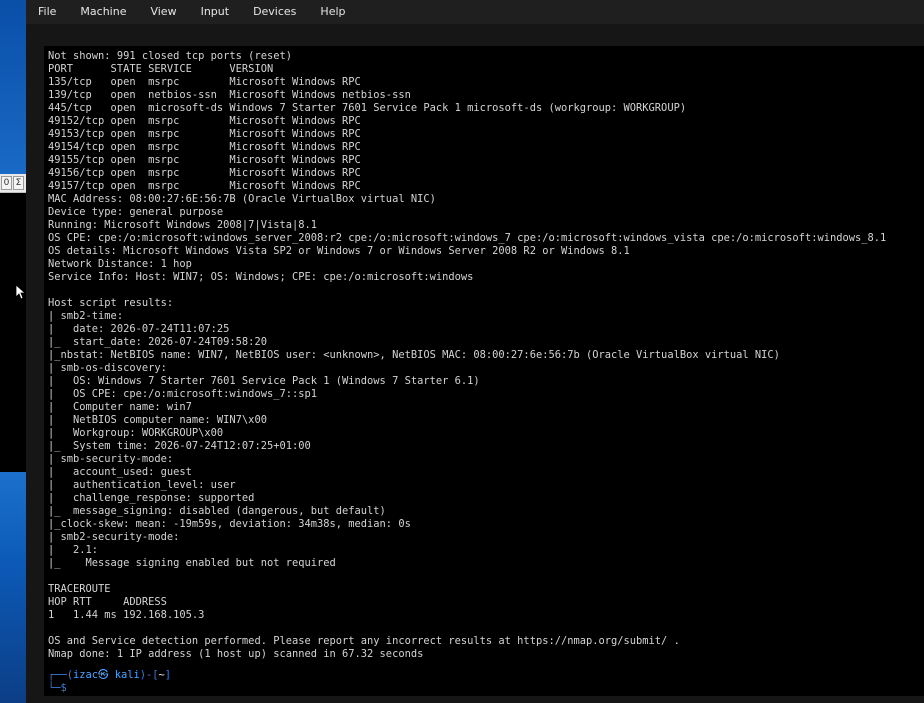 The height and width of the screenshot is (703, 924). What do you see at coordinates (170, 56) in the screenshot?
I see `terminal-line: Not shown: 991 closed tcp ports (reset)` at bounding box center [170, 56].